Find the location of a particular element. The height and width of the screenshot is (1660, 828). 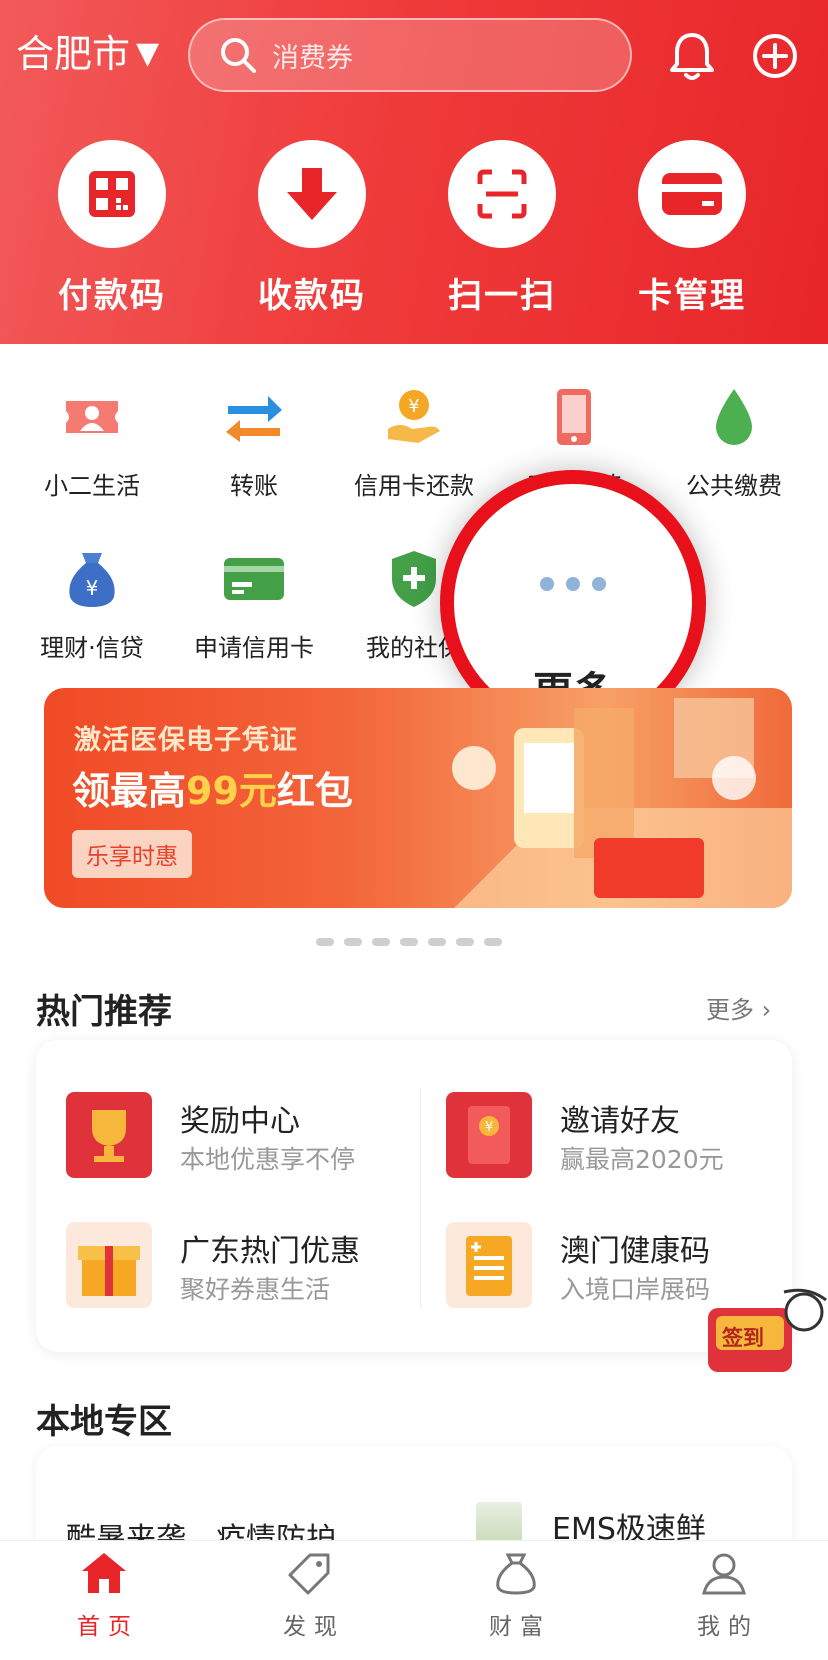

bell-icon is located at coordinates (692, 56).